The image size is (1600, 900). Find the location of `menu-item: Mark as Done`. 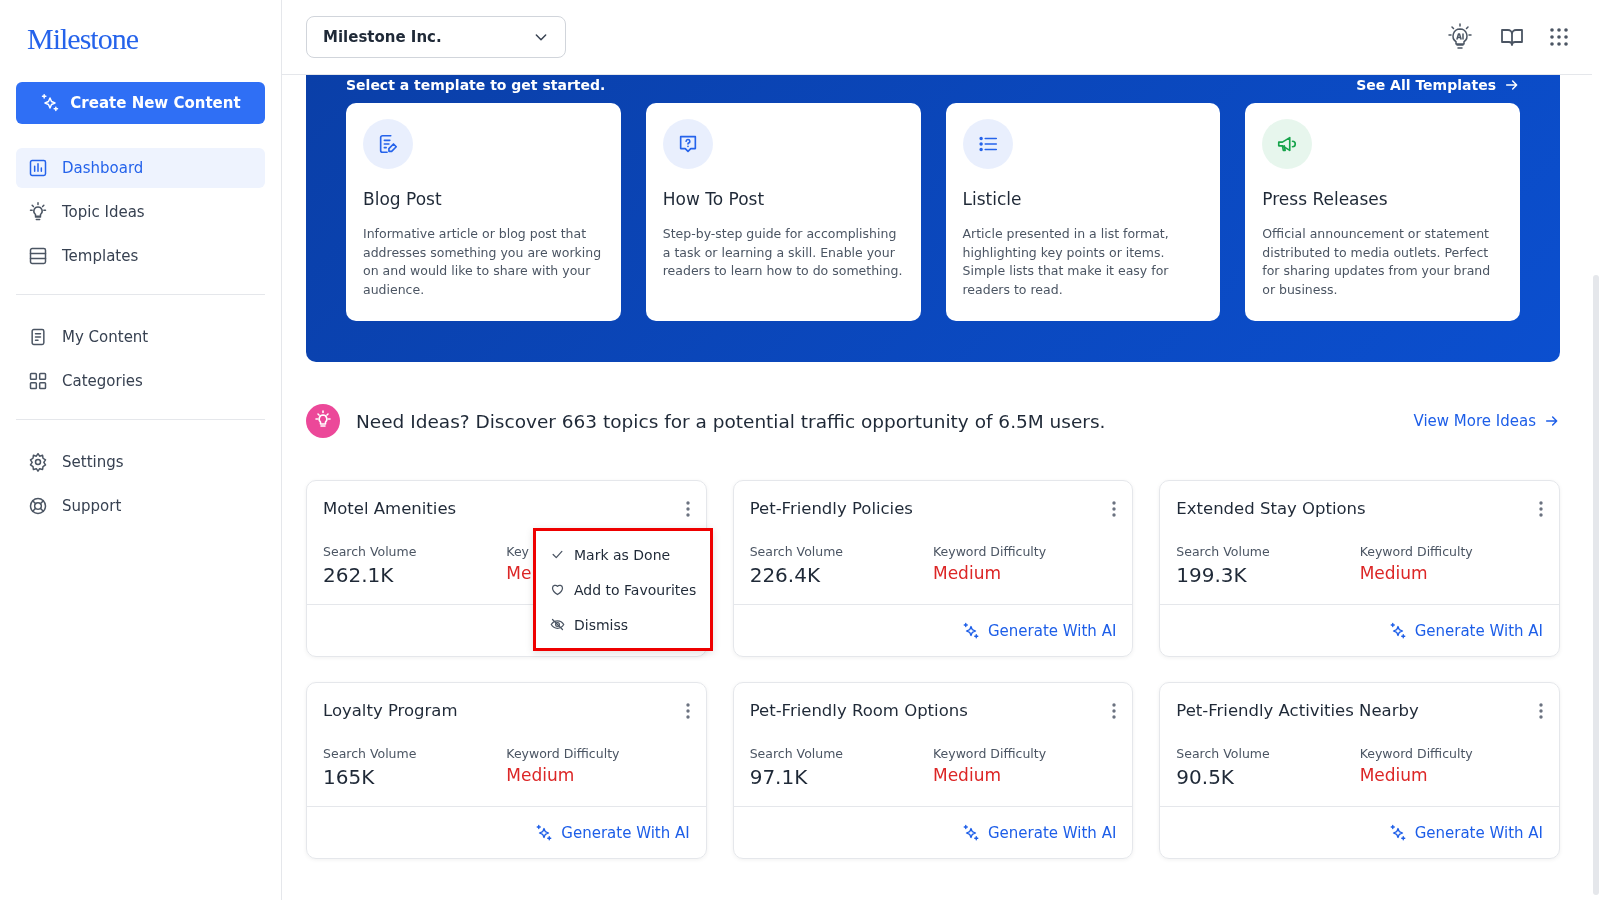

menu-item: Mark as Done is located at coordinates (623, 554).